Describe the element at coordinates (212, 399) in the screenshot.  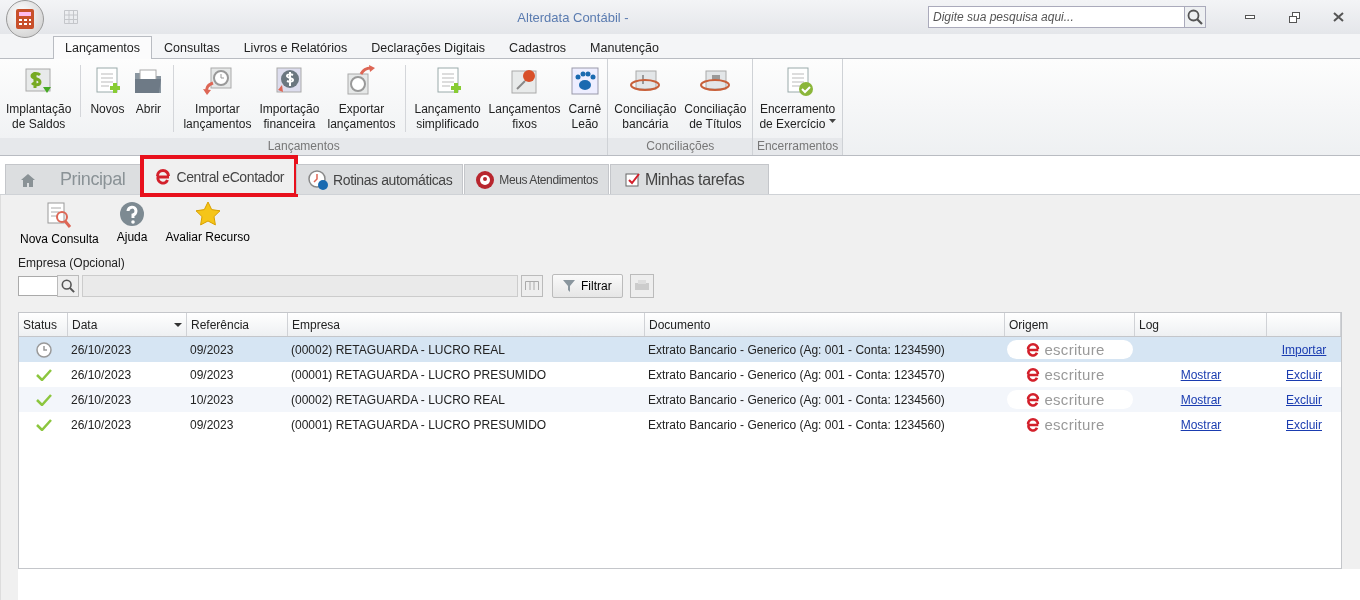
I see `table-cell-text: 10/2023` at that location.